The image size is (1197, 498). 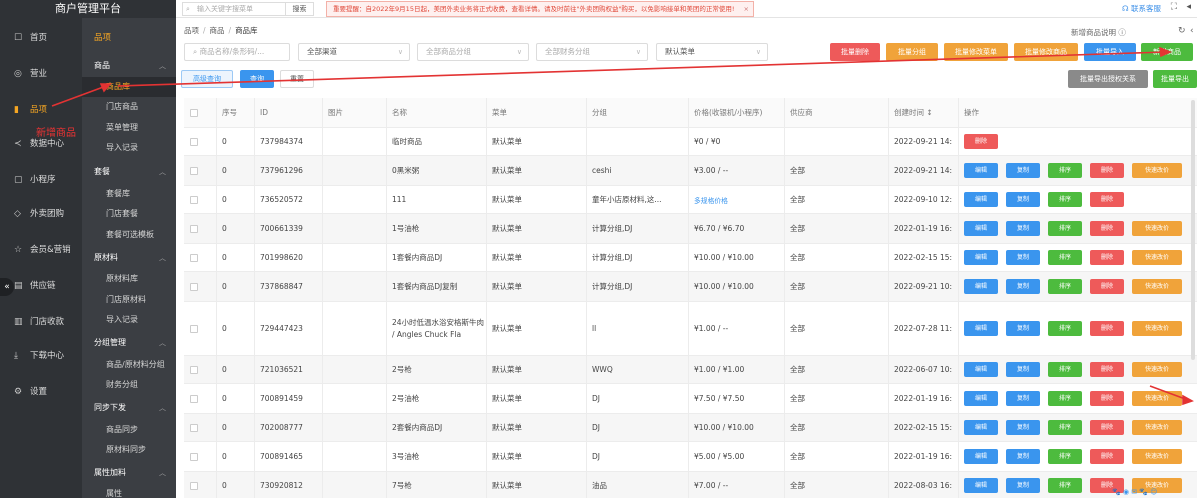 I want to click on batch-group-button: 批量分组, so click(x=912, y=52).